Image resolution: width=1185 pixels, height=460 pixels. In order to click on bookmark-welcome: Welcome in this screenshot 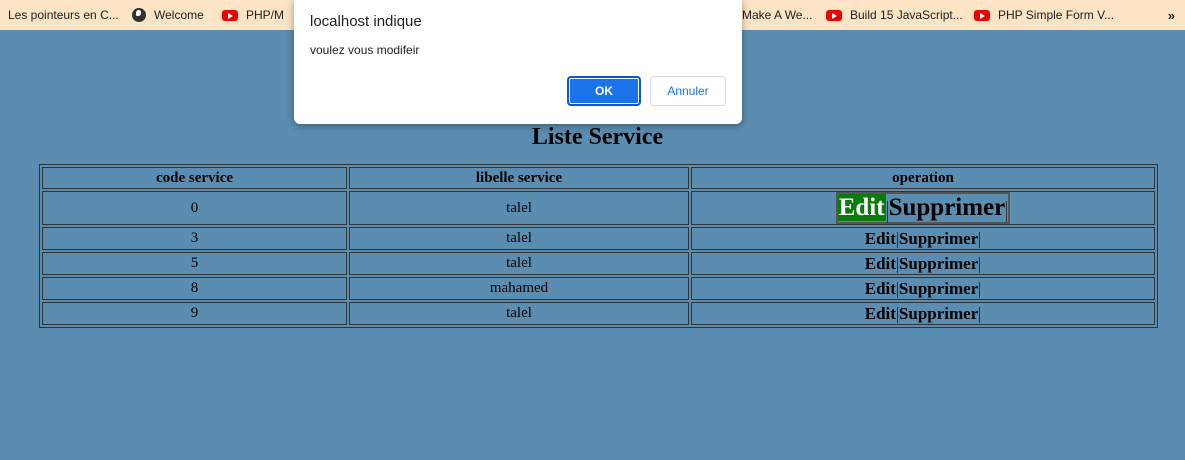, I will do `click(168, 15)`.